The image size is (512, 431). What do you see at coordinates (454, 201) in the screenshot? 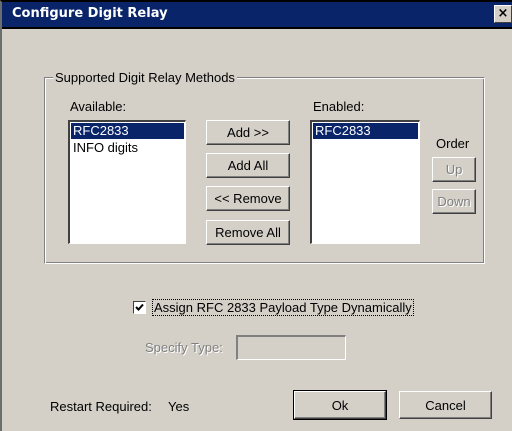
I see `down-button: Down` at bounding box center [454, 201].